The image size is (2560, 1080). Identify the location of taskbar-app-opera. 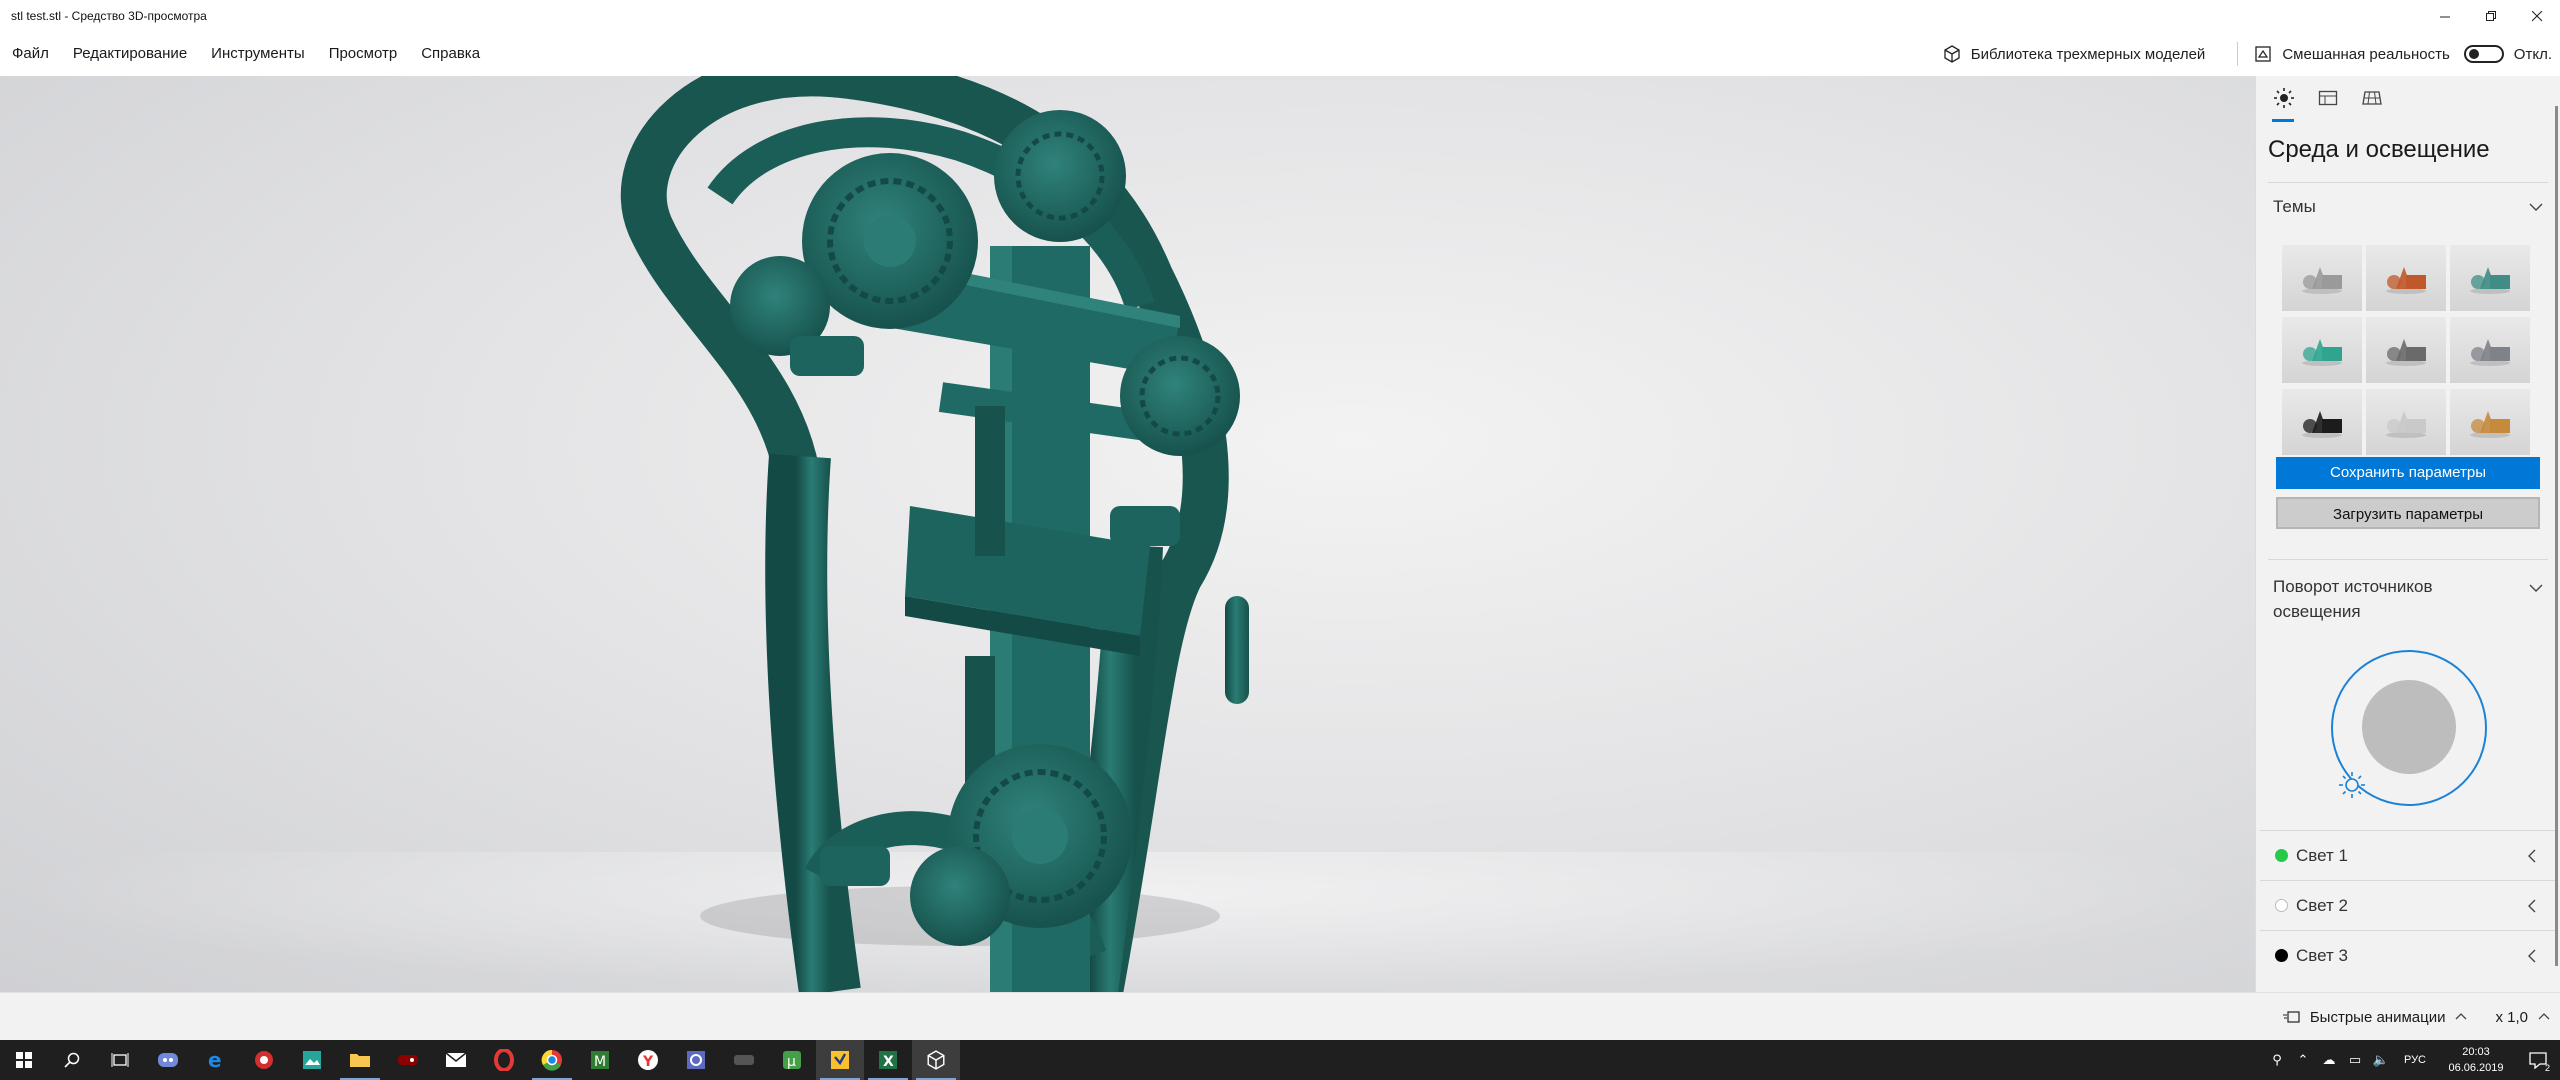
(504, 1060).